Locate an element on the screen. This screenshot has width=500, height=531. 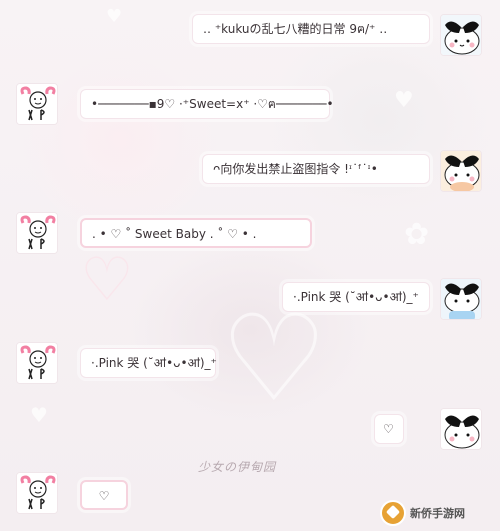
message-bubble: . • ♡ ˚ Sweet Baby . ˚ ♡ • . is located at coordinates (196, 233).